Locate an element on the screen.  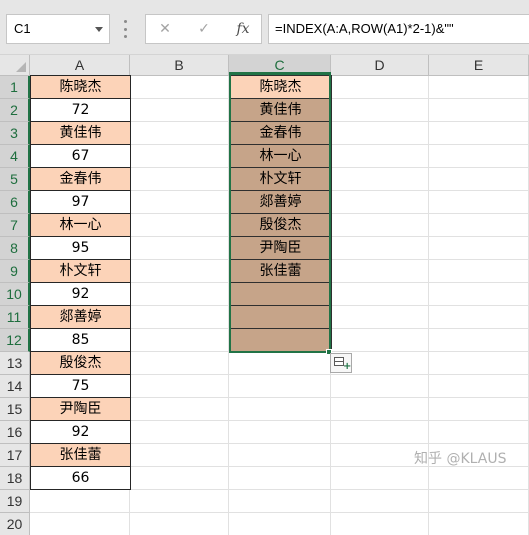
cell-a12: 85 is located at coordinates (80, 340).